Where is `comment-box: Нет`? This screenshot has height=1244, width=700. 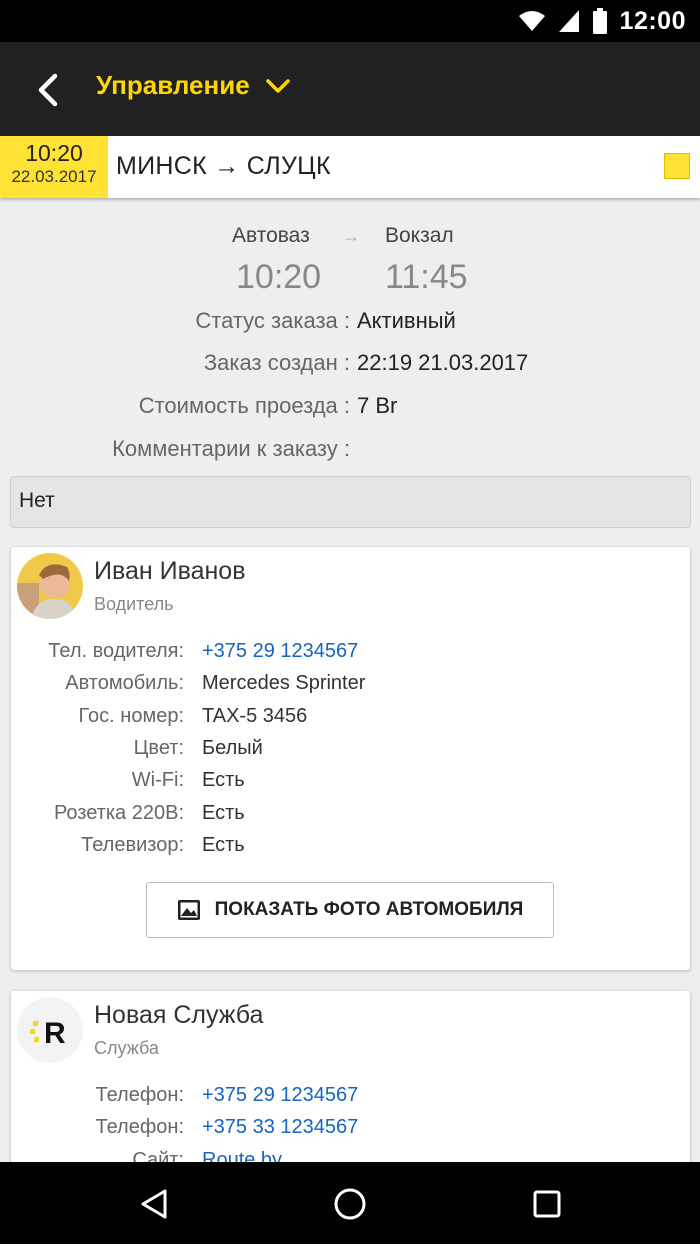 comment-box: Нет is located at coordinates (350, 502).